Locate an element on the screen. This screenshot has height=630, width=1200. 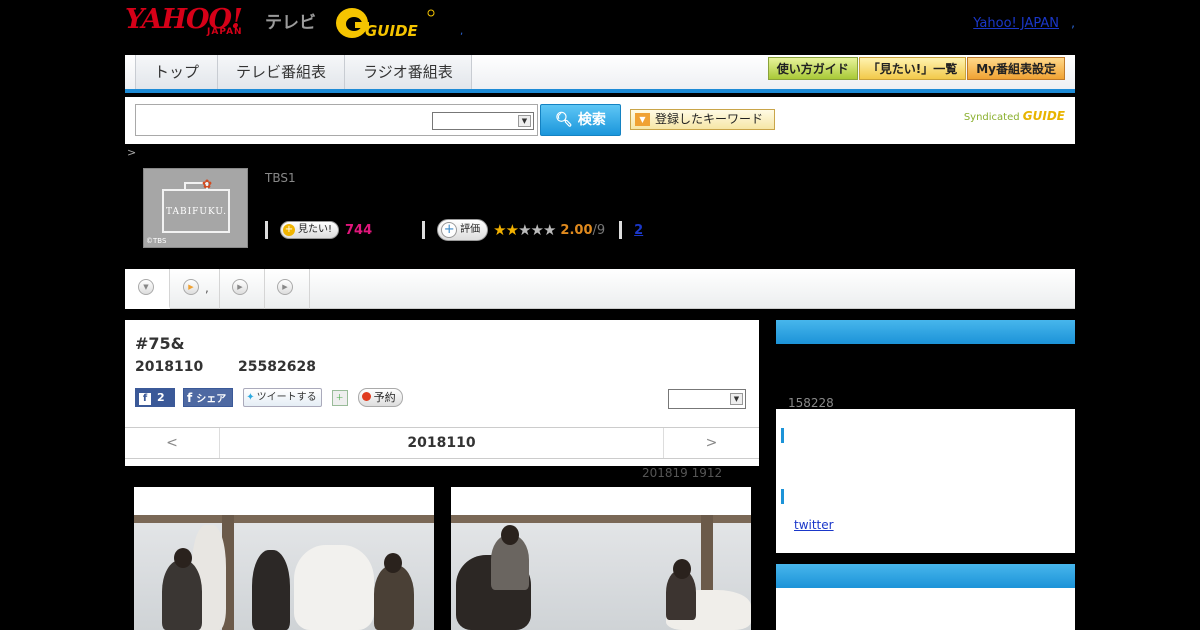
program-title: #75& is located at coordinates (160, 343).